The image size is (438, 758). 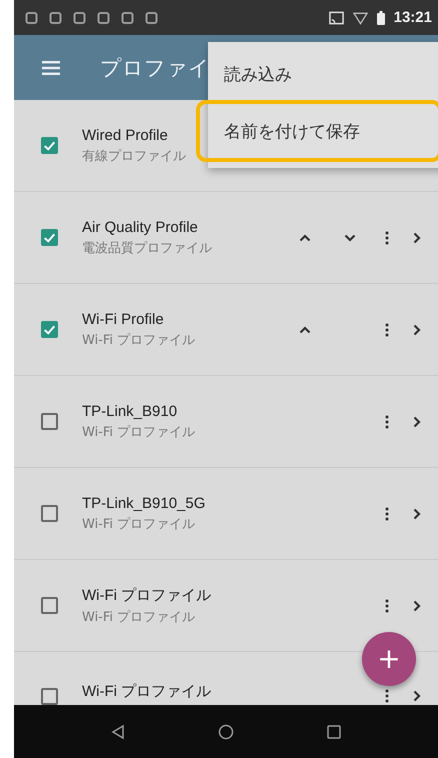 I want to click on menu-item: 読み込み, so click(x=323, y=74).